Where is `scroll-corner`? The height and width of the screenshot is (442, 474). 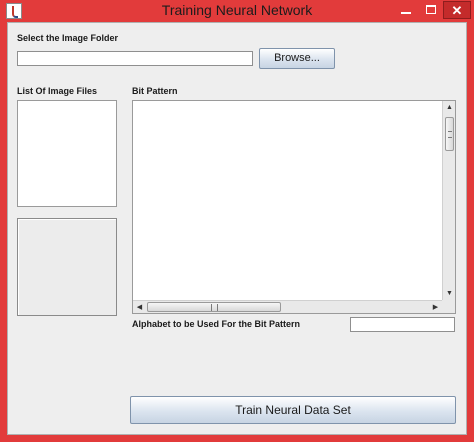
scroll-corner is located at coordinates (448, 306).